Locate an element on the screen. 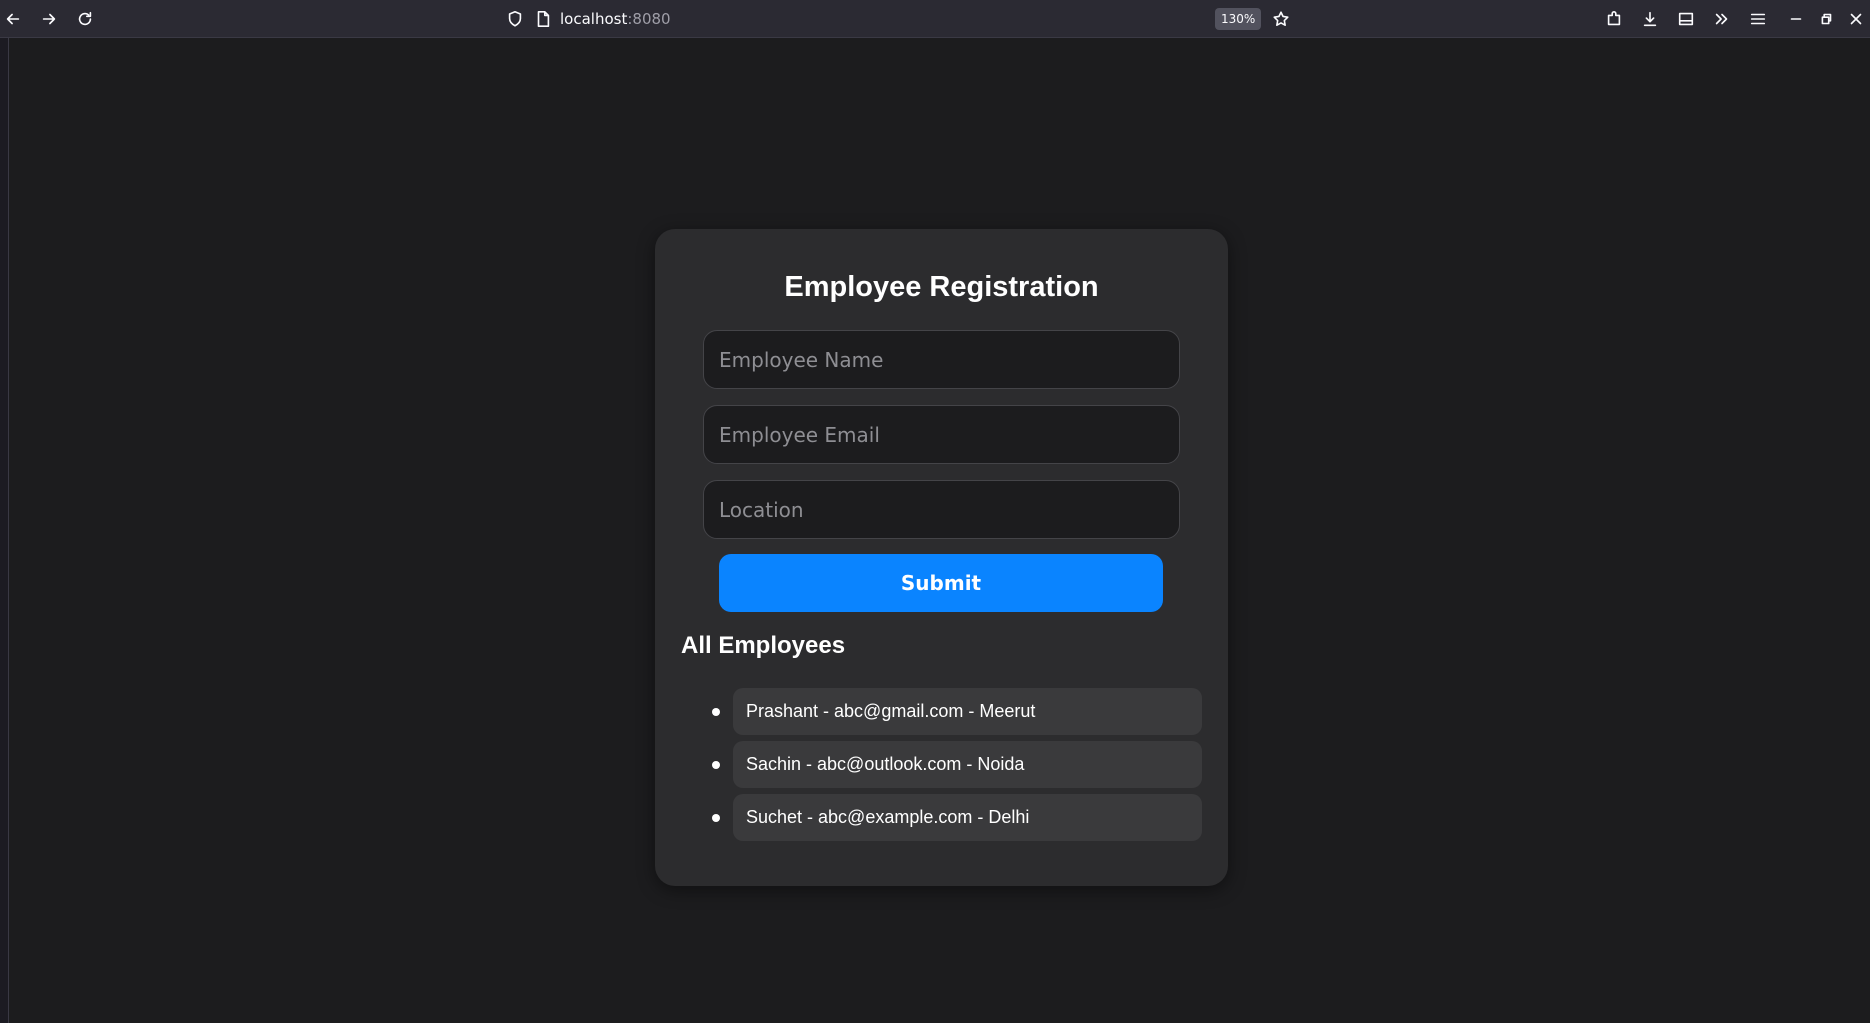 This screenshot has width=1870, height=1023. page-title: Employee Registration is located at coordinates (941, 287).